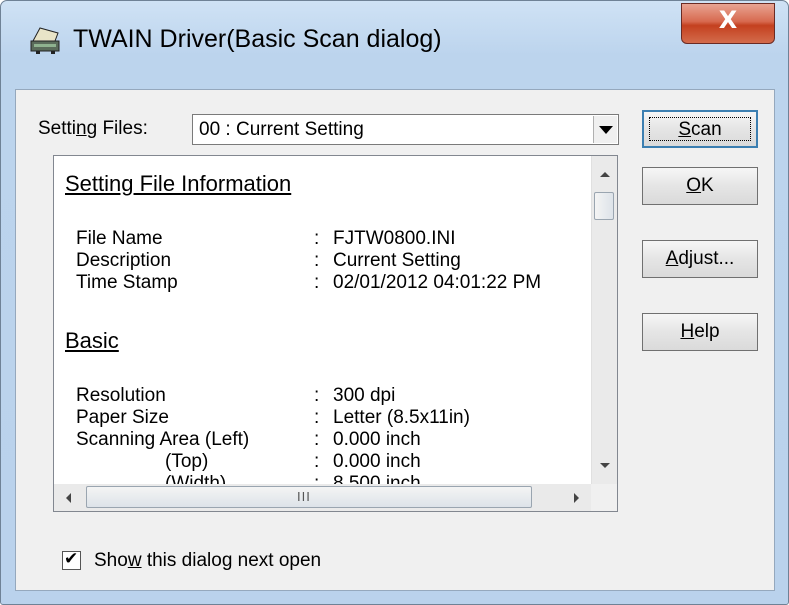 The image size is (789, 605). I want to click on show-dialog-checkbox: ✔, so click(71, 559).